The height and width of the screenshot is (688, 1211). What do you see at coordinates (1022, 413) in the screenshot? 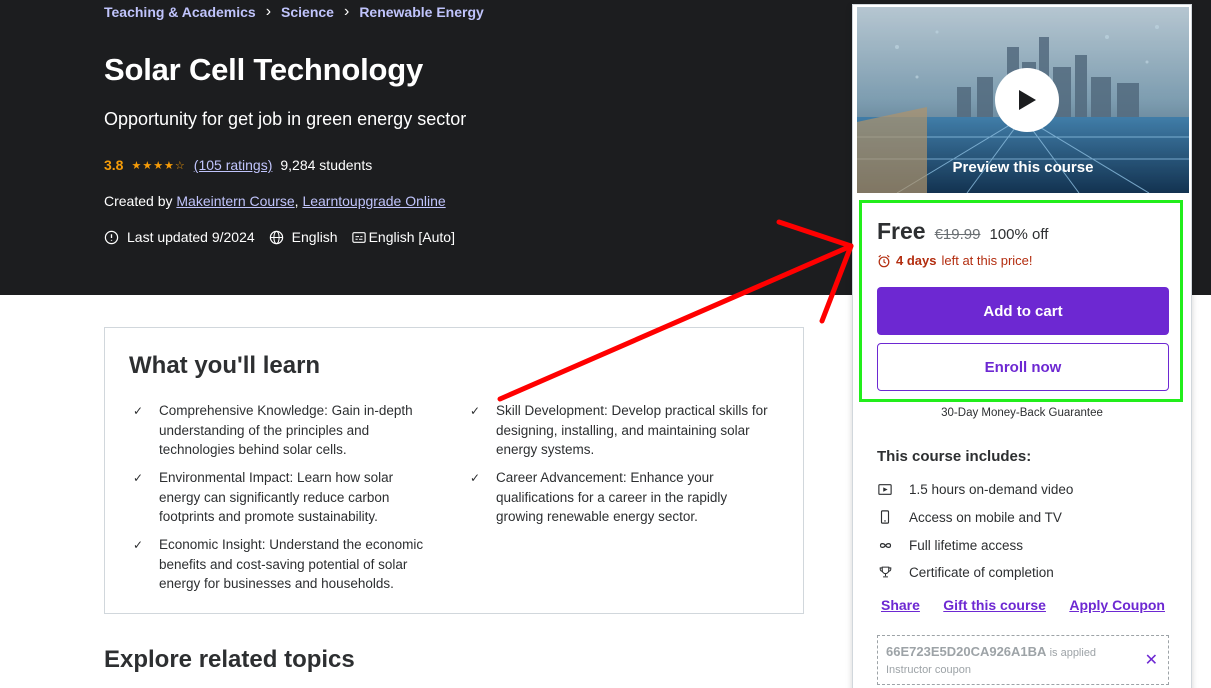
I see `money-back-guarantee: 30-Day Money-Back Guarantee` at bounding box center [1022, 413].